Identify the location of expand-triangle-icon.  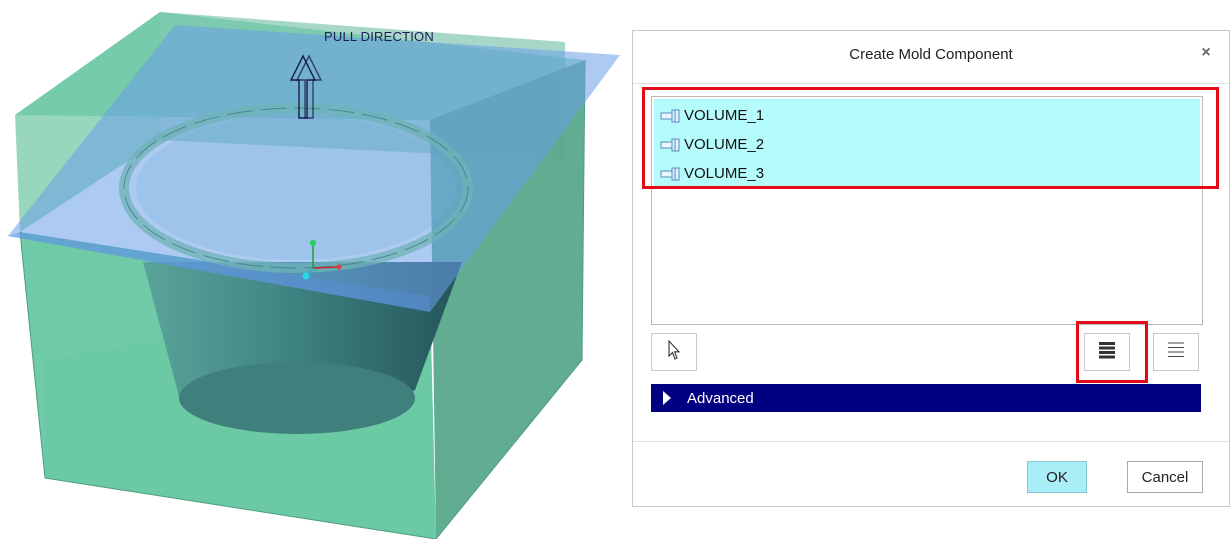
(667, 398).